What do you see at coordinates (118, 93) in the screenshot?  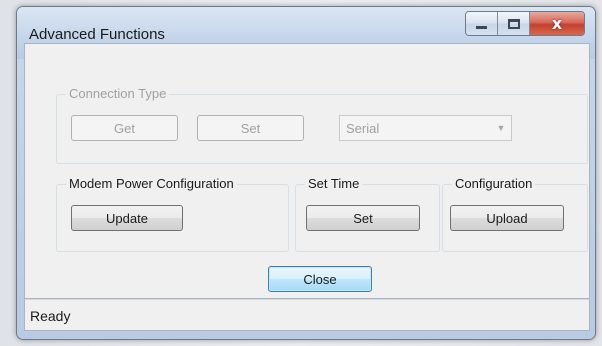 I see `connection-type-label: Connection Type` at bounding box center [118, 93].